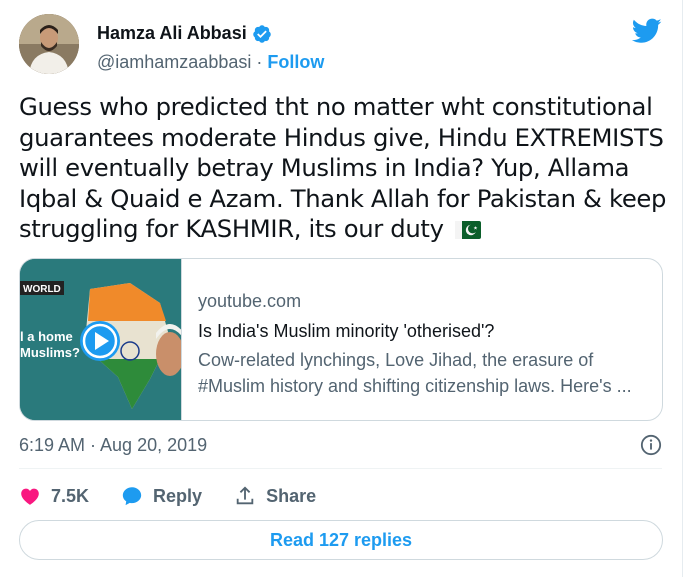 Image resolution: width=685 pixels, height=577 pixels. What do you see at coordinates (101, 339) in the screenshot?
I see `video-thumbnail: WORLD l a home Muslims?` at bounding box center [101, 339].